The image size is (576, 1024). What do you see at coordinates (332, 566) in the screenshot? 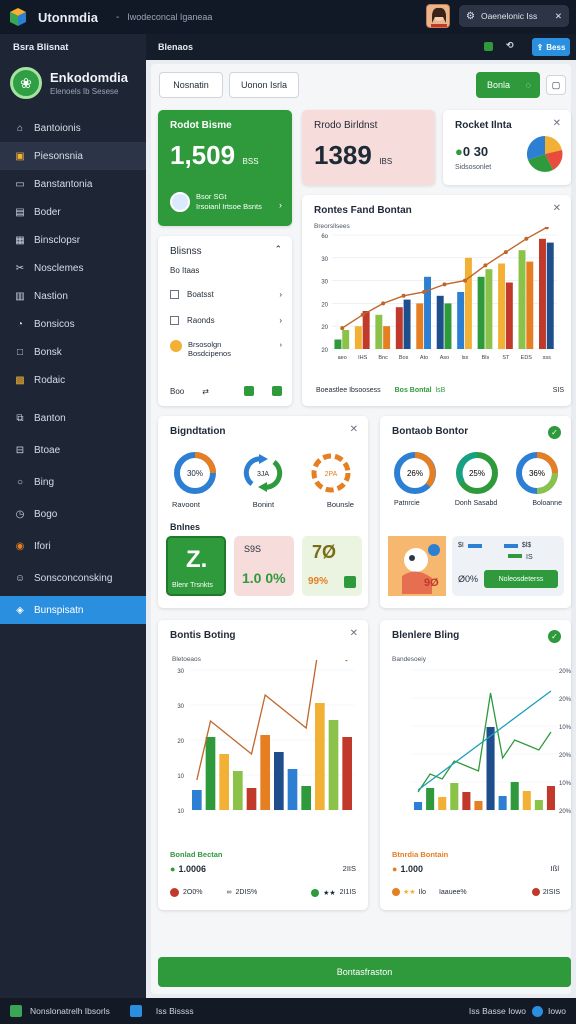
I see `tile-lightgreen: 7Ø 99%` at bounding box center [332, 566].